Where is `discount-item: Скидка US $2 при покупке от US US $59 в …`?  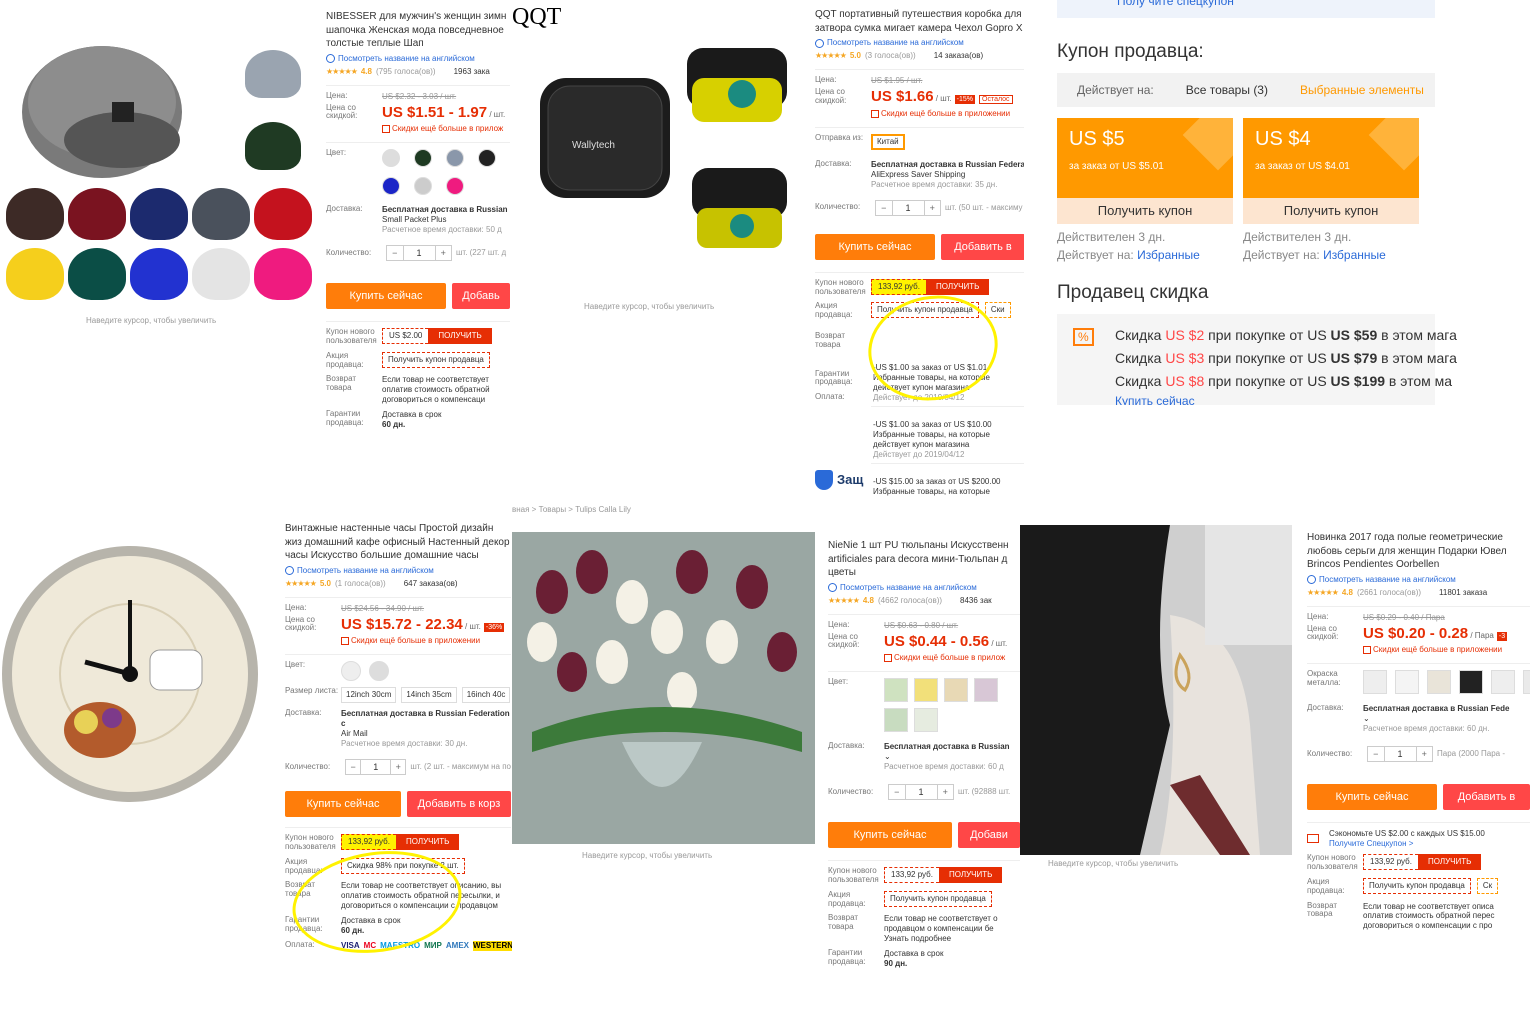
discount-item: Скидка US $2 при покупке от US US $59 в … is located at coordinates (1286, 335).